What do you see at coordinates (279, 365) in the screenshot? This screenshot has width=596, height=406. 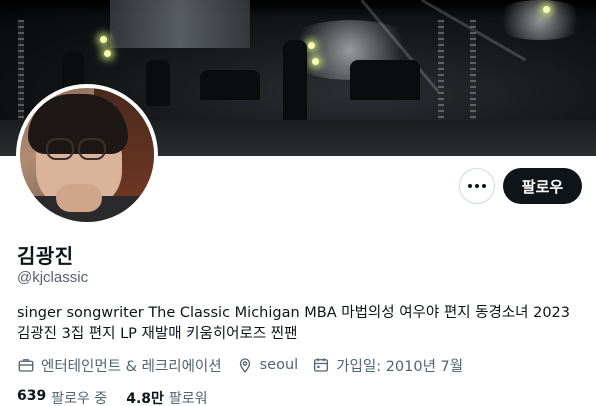 I see `location-text: seoul` at bounding box center [279, 365].